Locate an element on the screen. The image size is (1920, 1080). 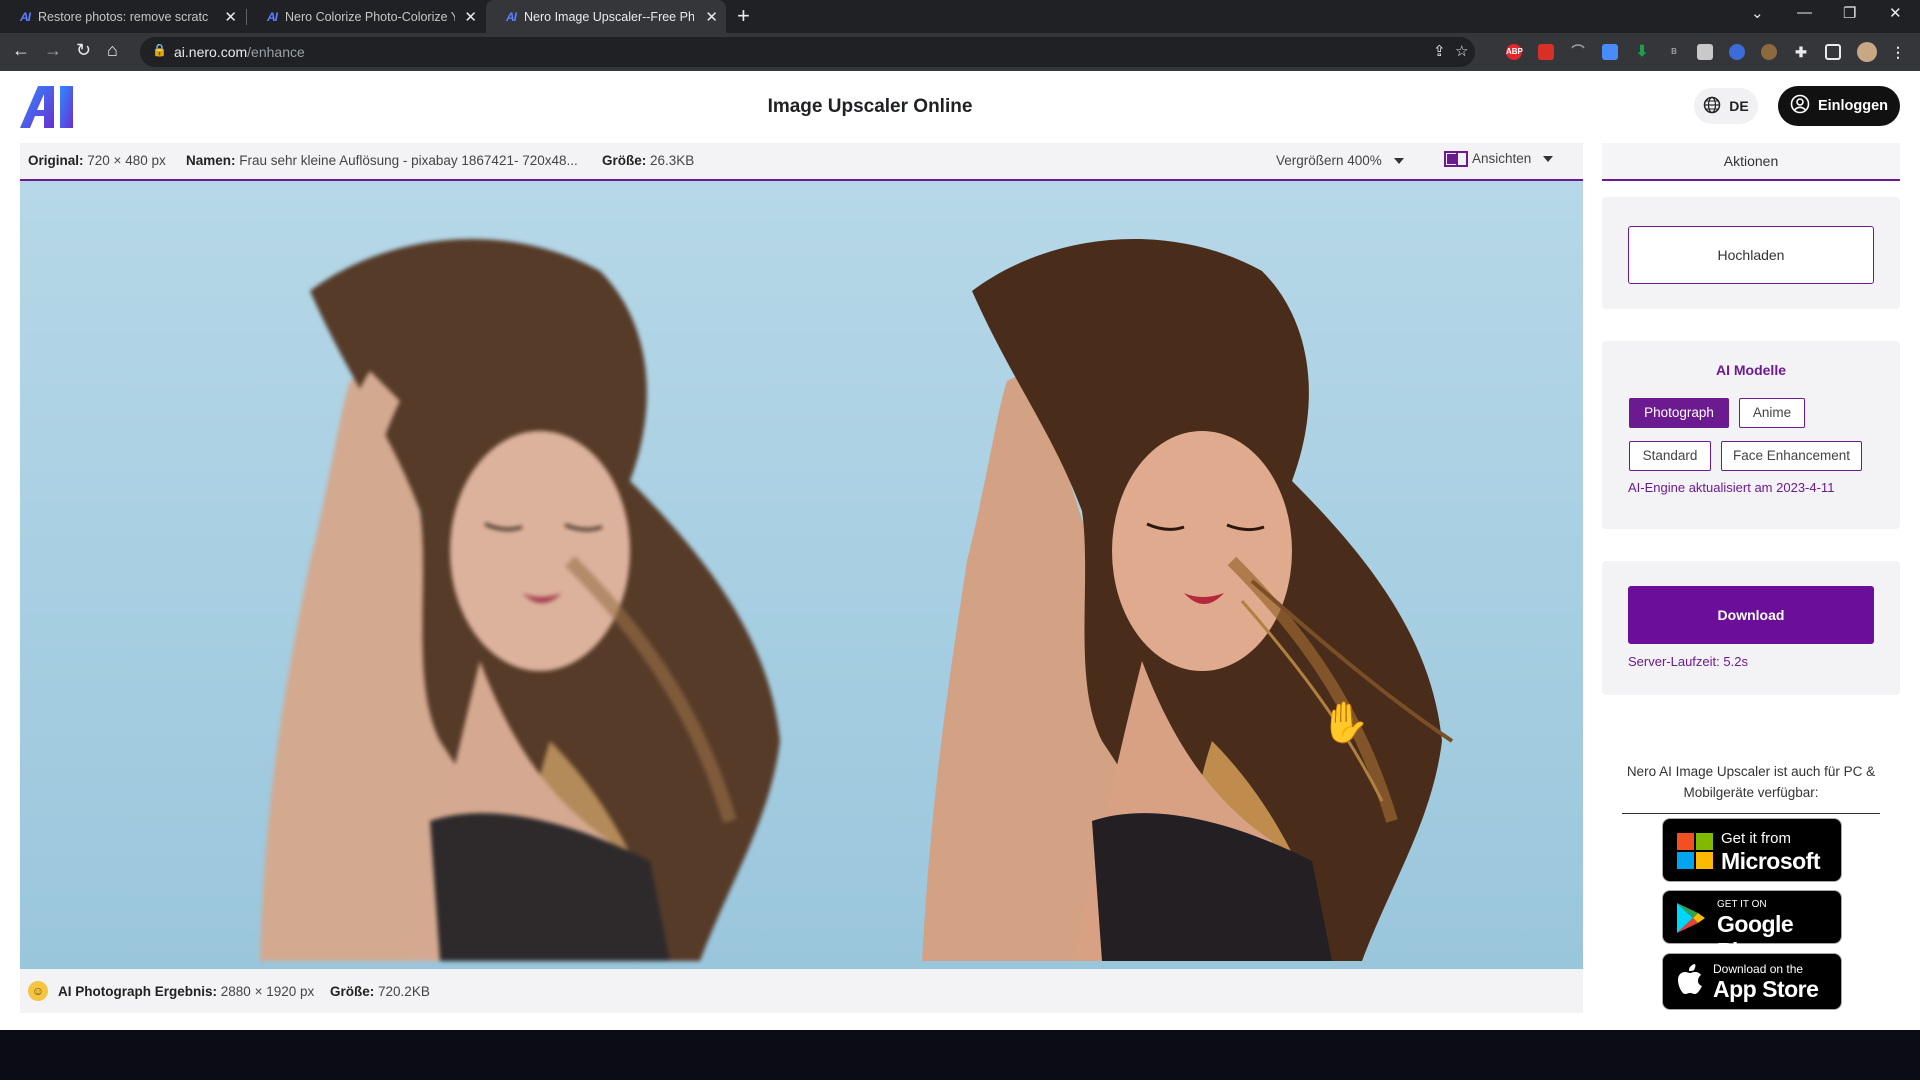
url-text: ai.nero.com/enhance is located at coordinates (239, 52).